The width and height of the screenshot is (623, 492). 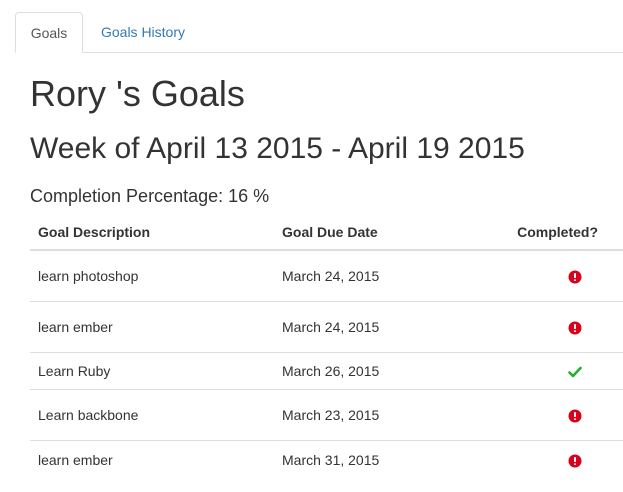 What do you see at coordinates (319, 32) in the screenshot?
I see `tab-bar: Goals Goals History` at bounding box center [319, 32].